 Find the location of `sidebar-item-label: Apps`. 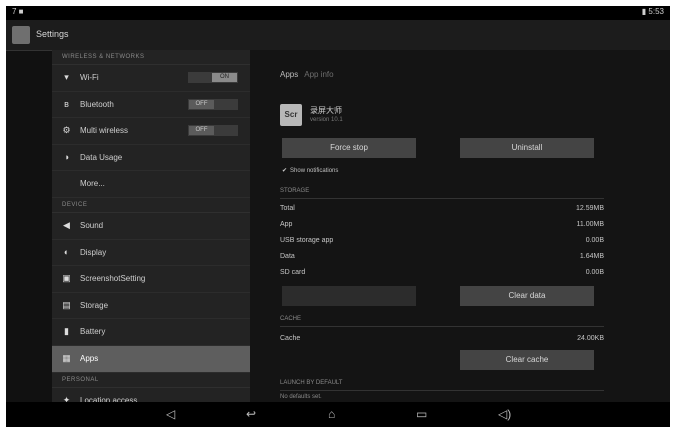

sidebar-item-label: Apps is located at coordinates (89, 358).